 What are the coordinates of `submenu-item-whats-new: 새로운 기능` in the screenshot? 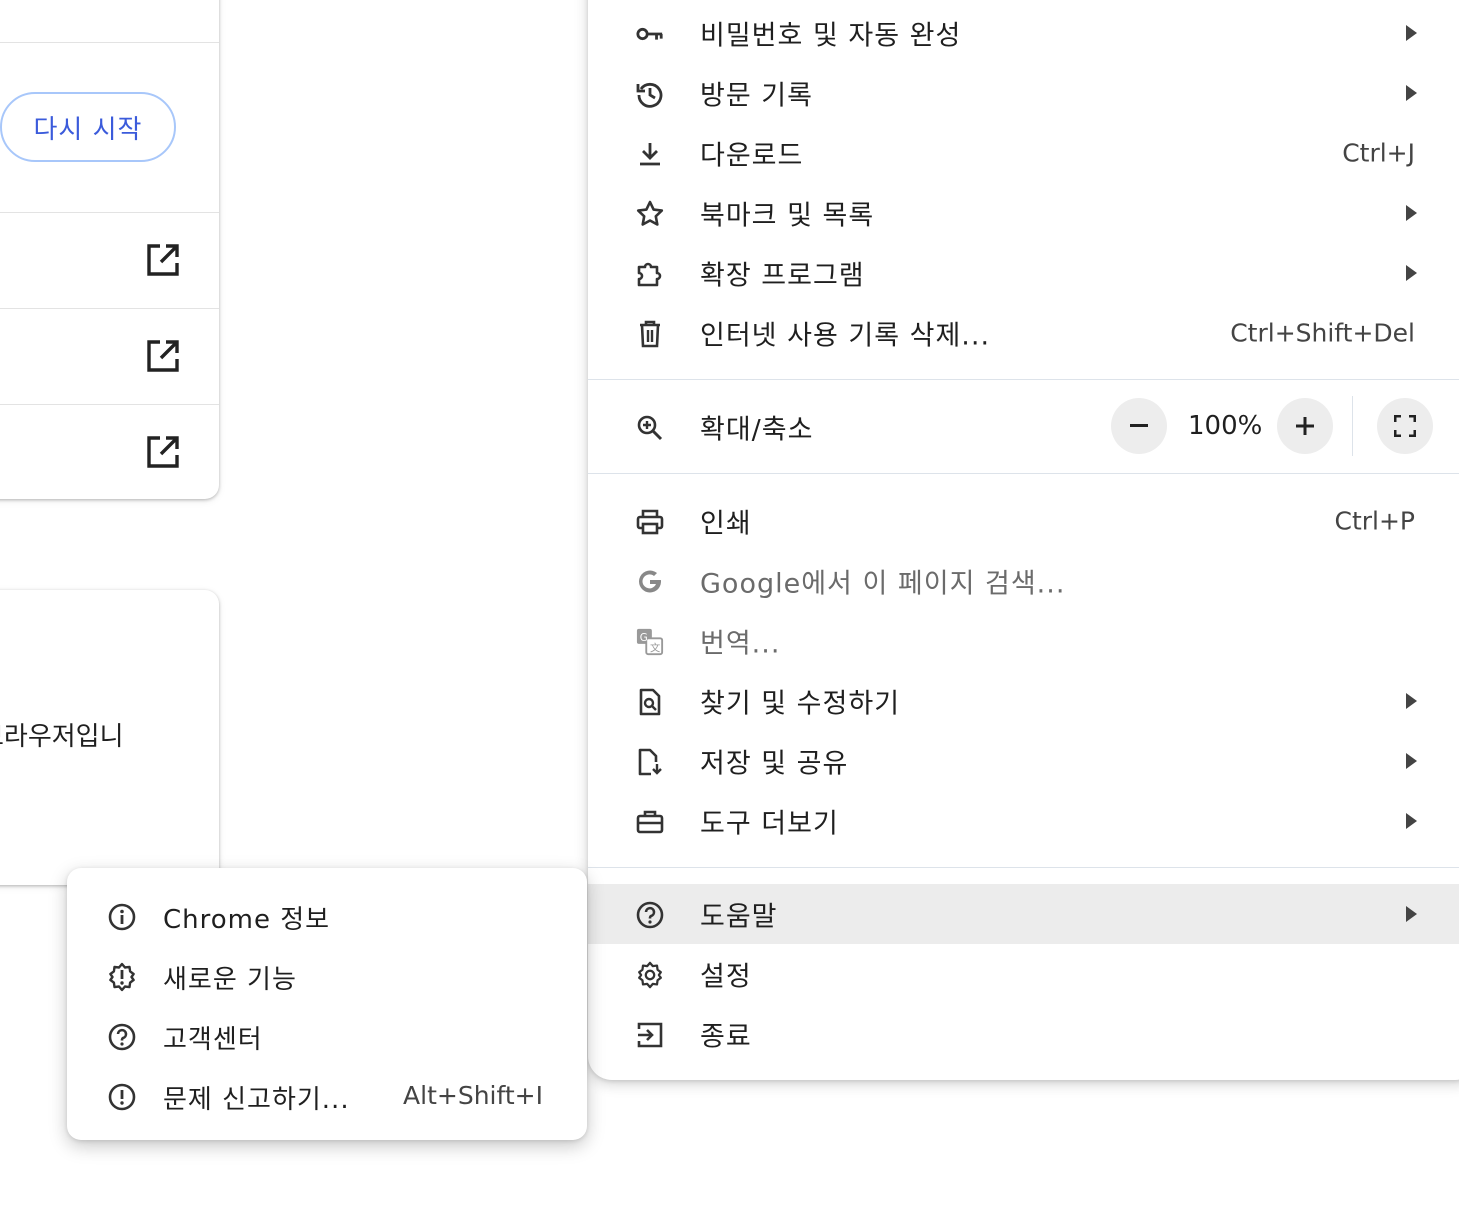 It's located at (327, 976).